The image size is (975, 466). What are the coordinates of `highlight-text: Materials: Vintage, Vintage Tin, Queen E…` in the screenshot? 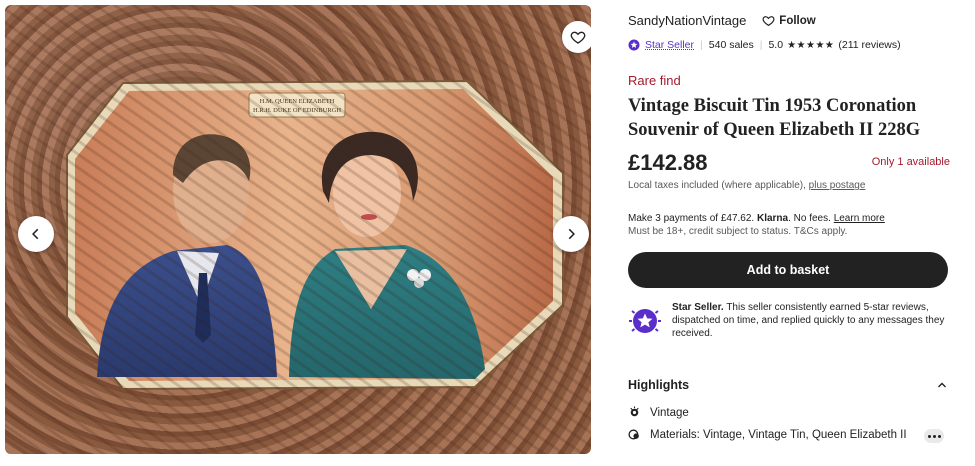 It's located at (778, 434).